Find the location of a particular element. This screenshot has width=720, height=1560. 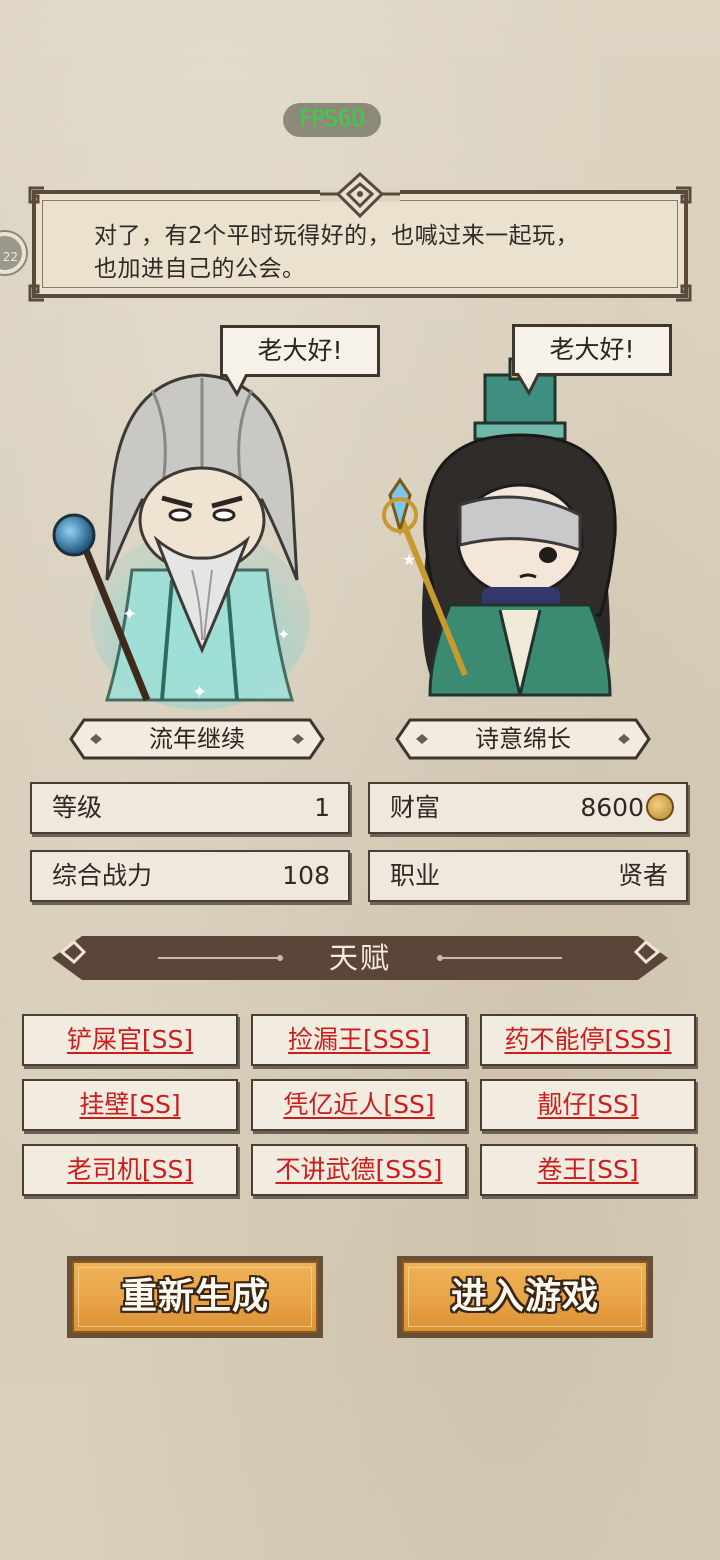

dialog-line-1: 对了，有2个平时玩得好的，也喊过来一起玩， is located at coordinates (337, 236).